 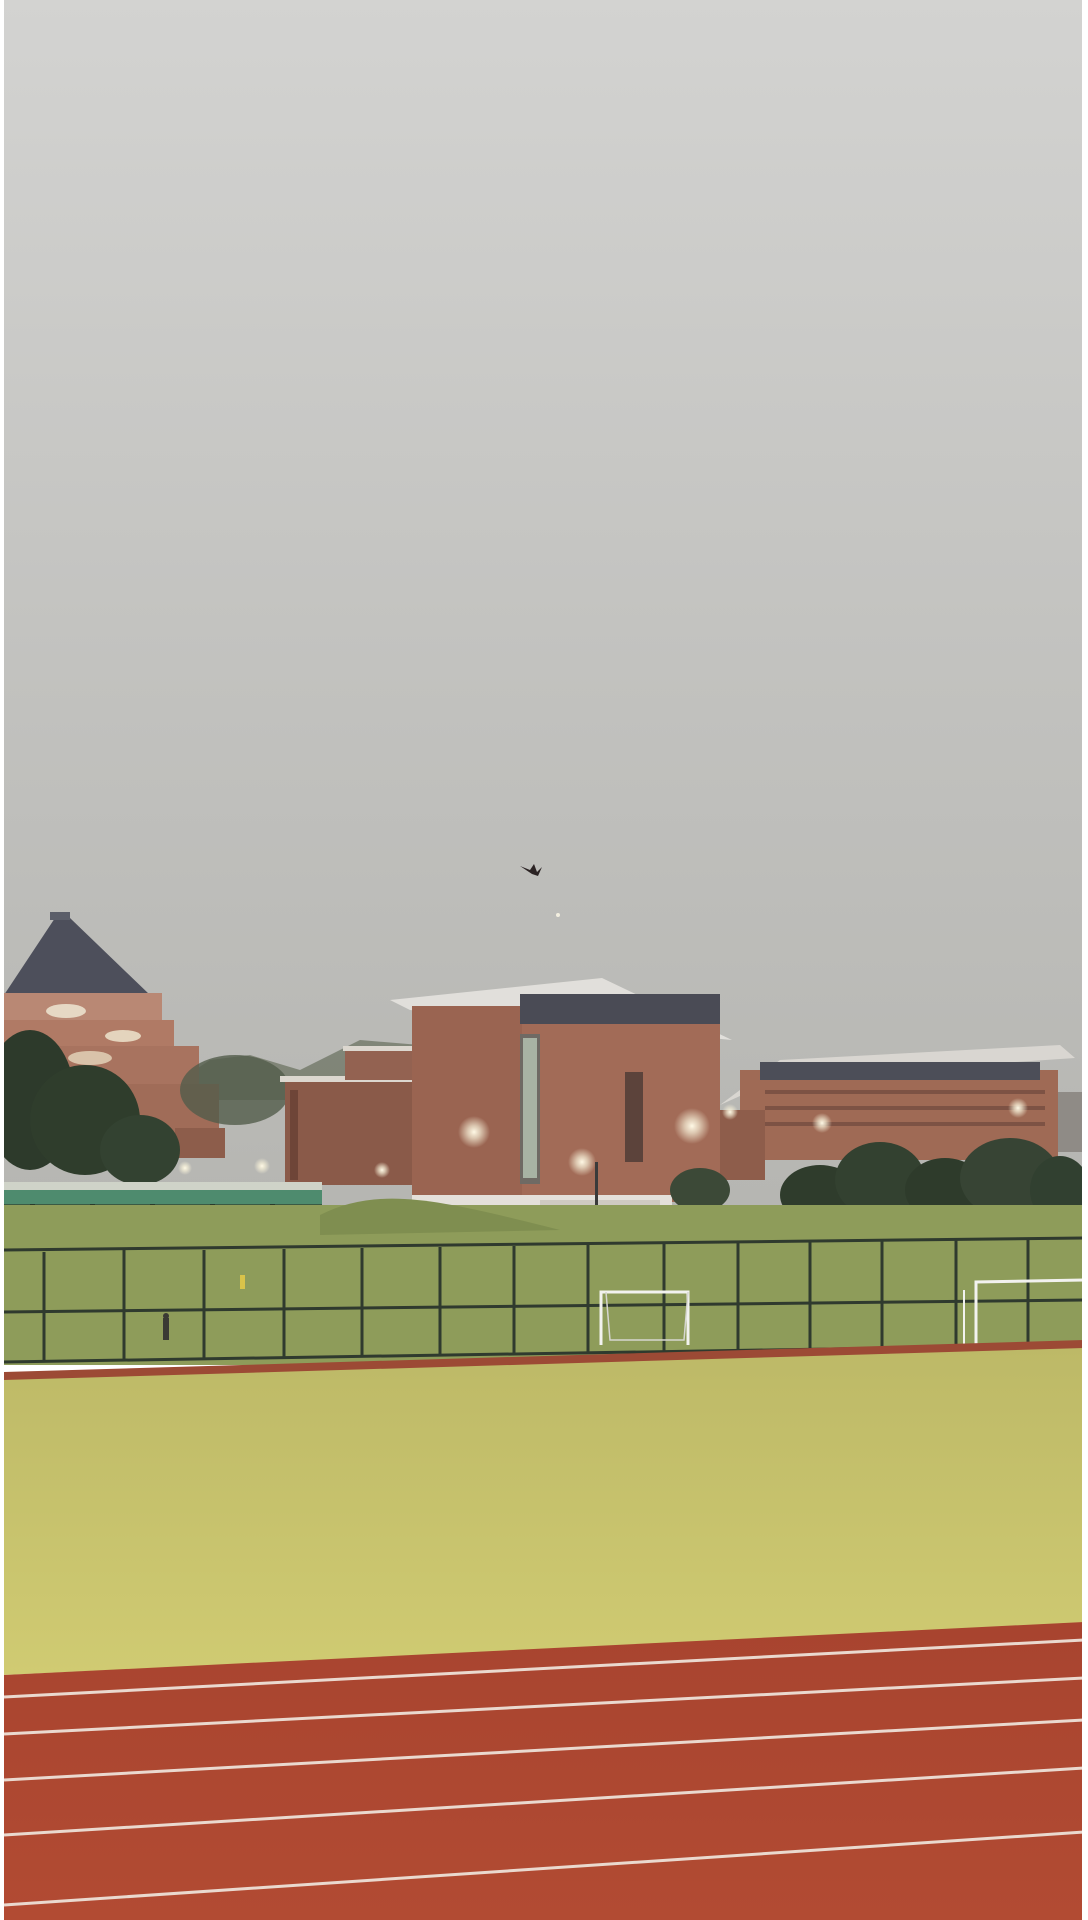 I want to click on distant-light, so click(x=558, y=915).